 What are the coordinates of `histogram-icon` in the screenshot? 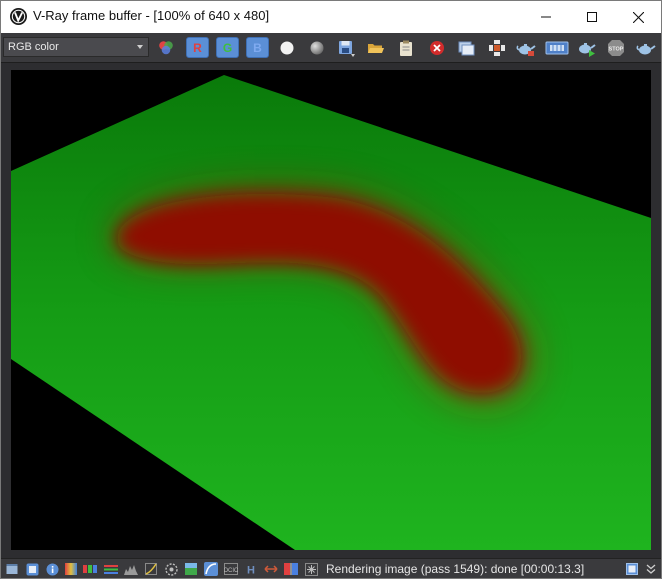 It's located at (131, 570).